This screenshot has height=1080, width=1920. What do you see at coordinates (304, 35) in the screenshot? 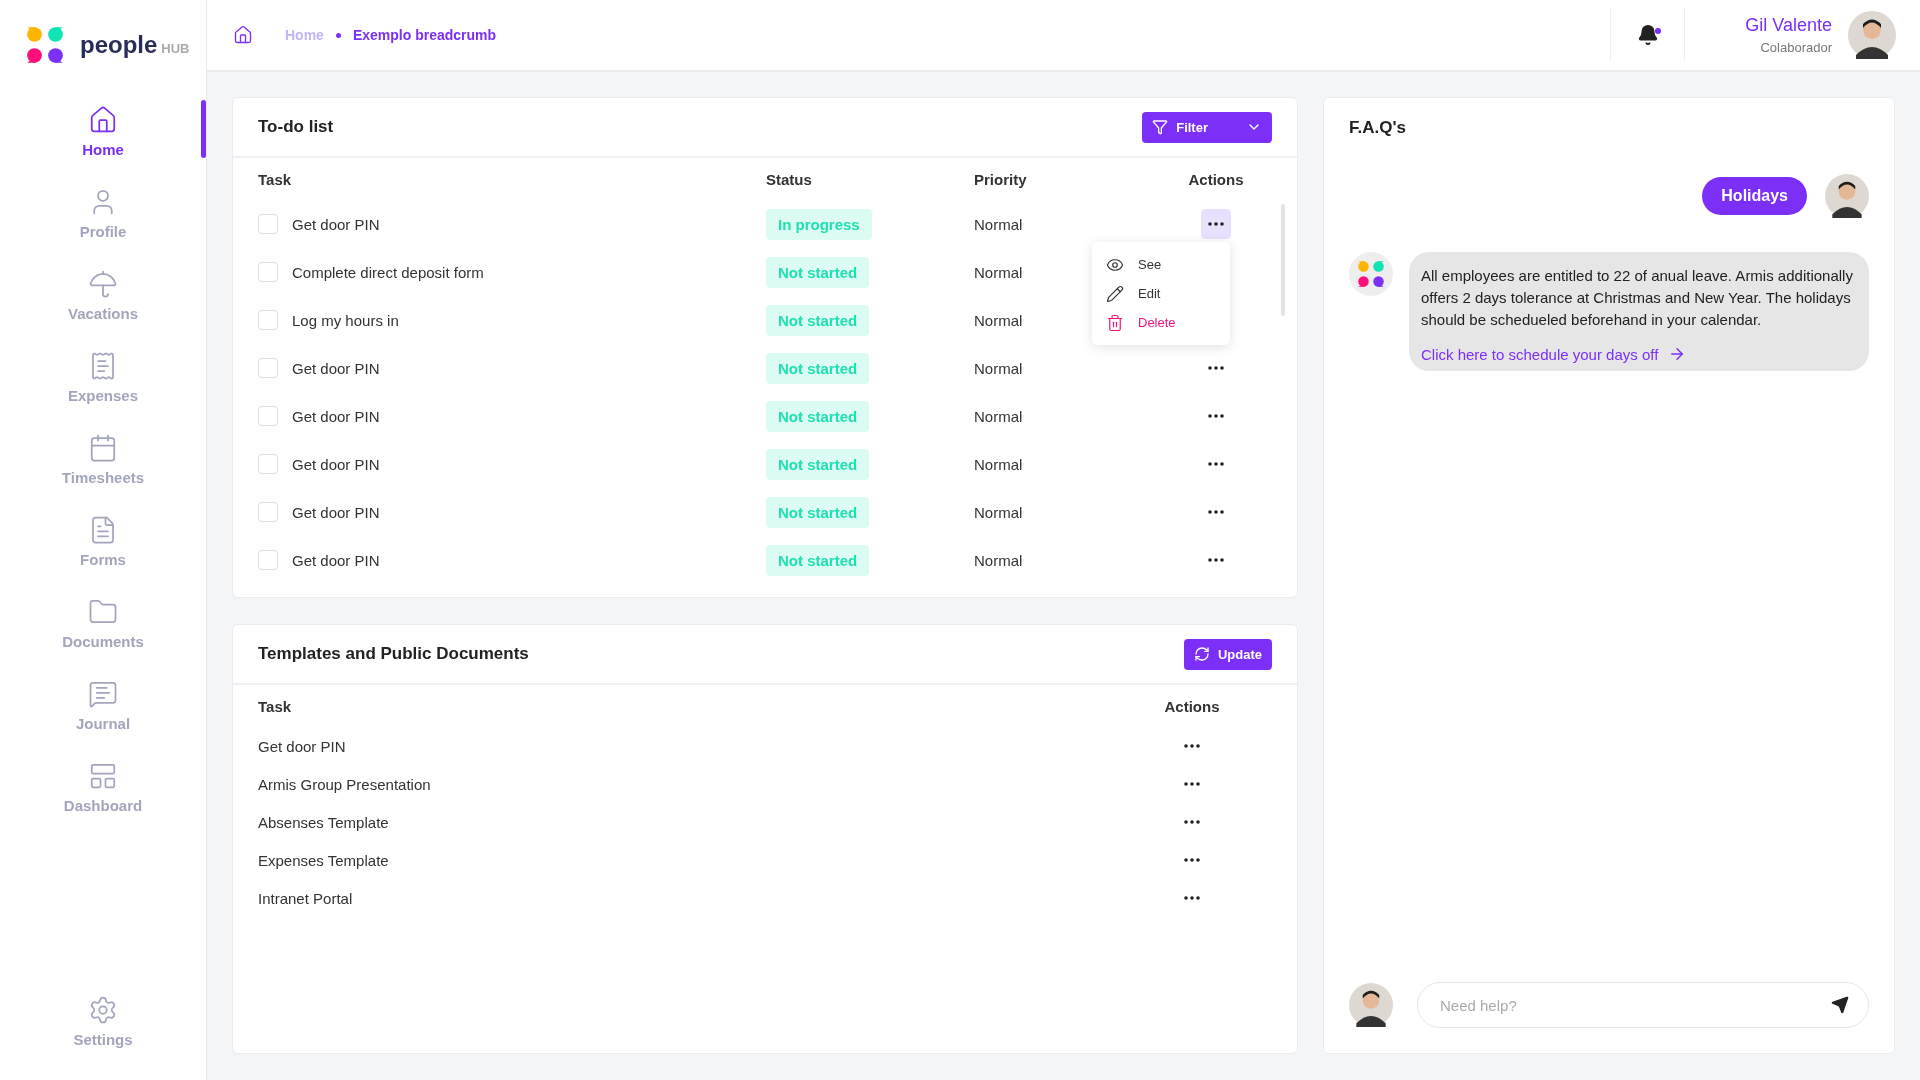
I see `breadcrumb-link: Home` at bounding box center [304, 35].